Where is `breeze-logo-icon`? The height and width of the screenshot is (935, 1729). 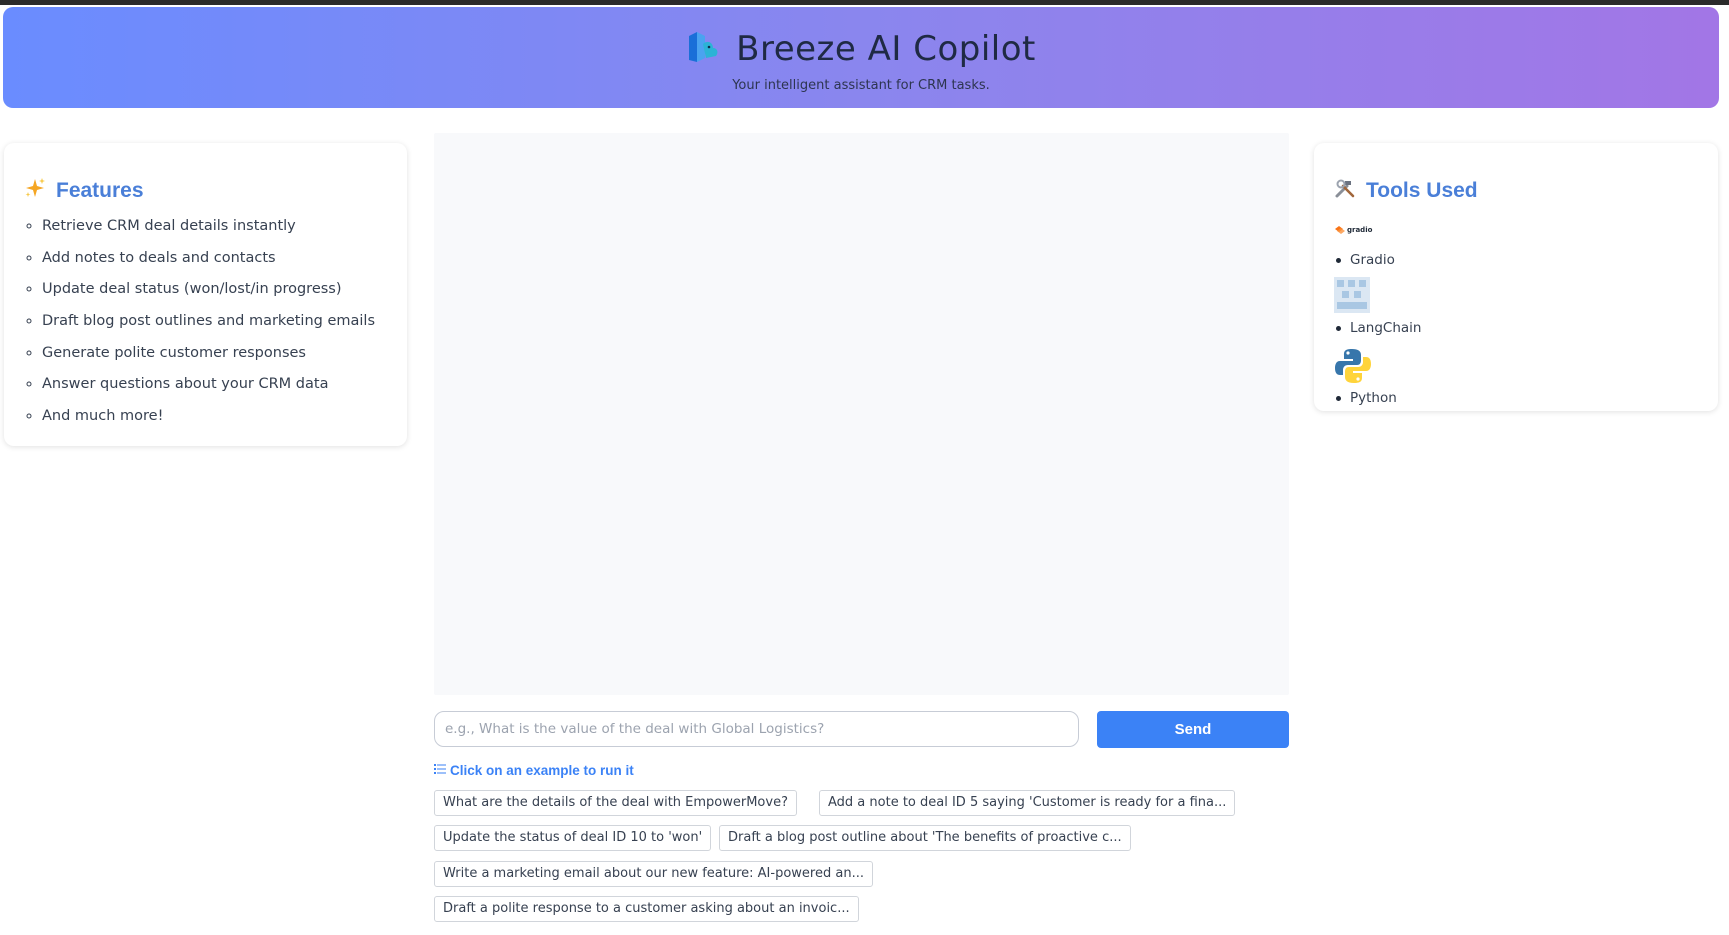 breeze-logo-icon is located at coordinates (704, 49).